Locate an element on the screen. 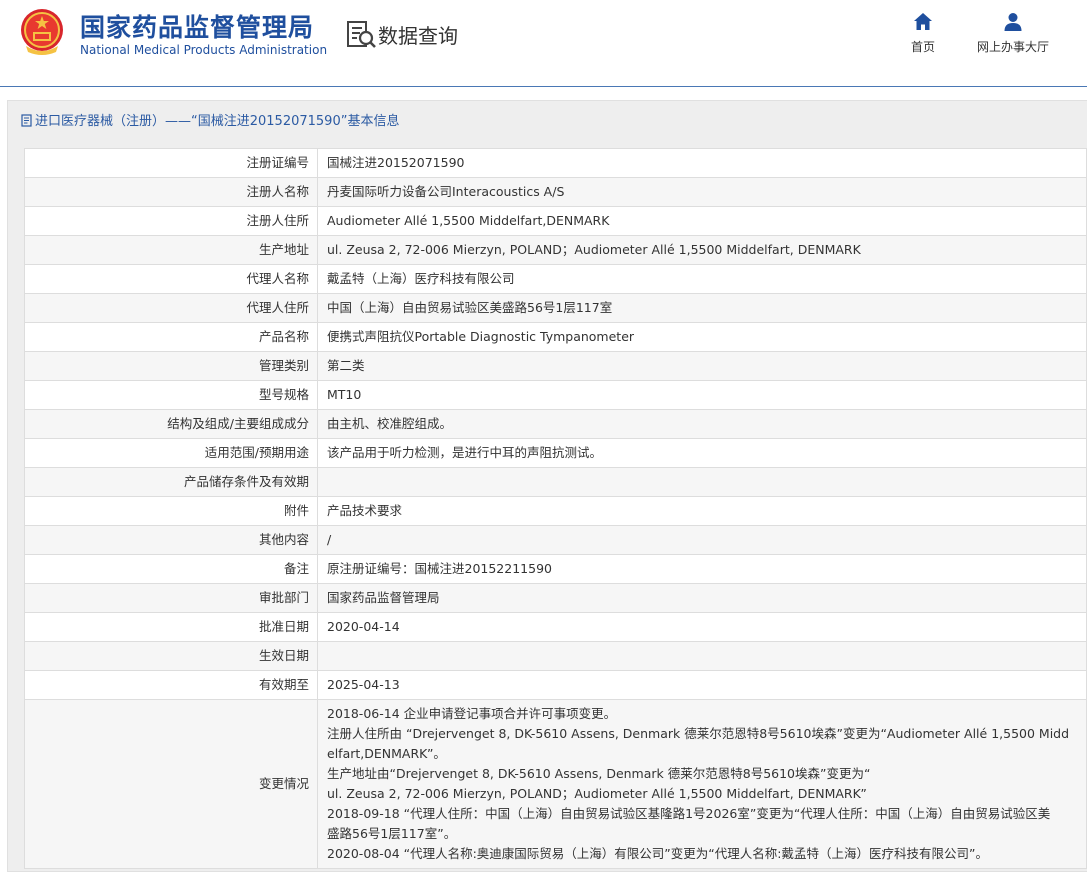 Image resolution: width=1087 pixels, height=872 pixels. table-row: 注册证编号 国械注进20152071590 is located at coordinates (555, 163).